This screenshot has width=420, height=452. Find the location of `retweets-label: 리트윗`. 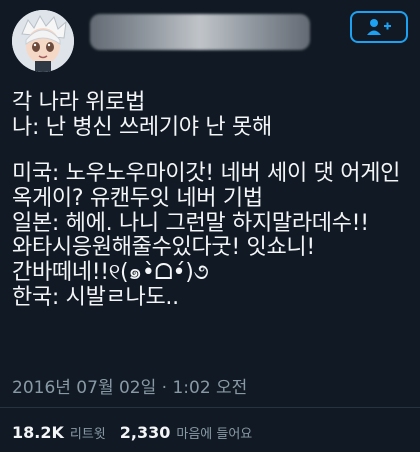

retweets-label: 리트윗 is located at coordinates (88, 434).